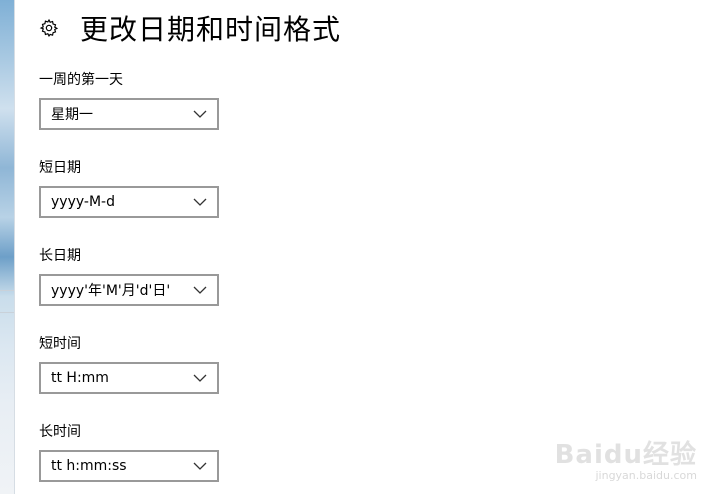  I want to click on short-date-dropdown: yyyy-M-d, so click(129, 202).